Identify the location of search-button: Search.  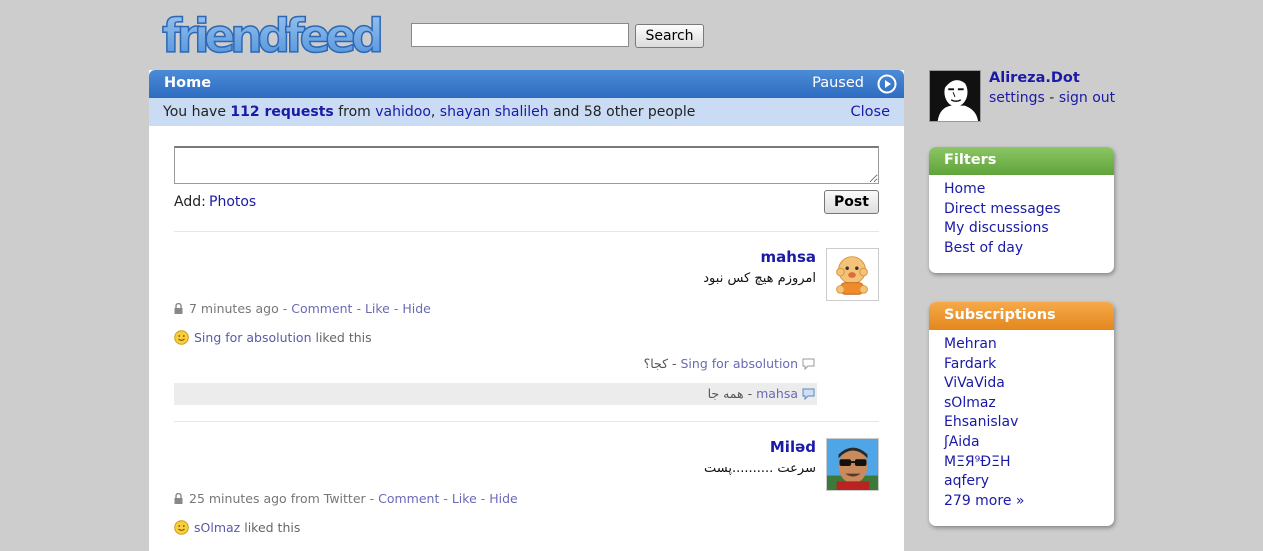
(669, 36).